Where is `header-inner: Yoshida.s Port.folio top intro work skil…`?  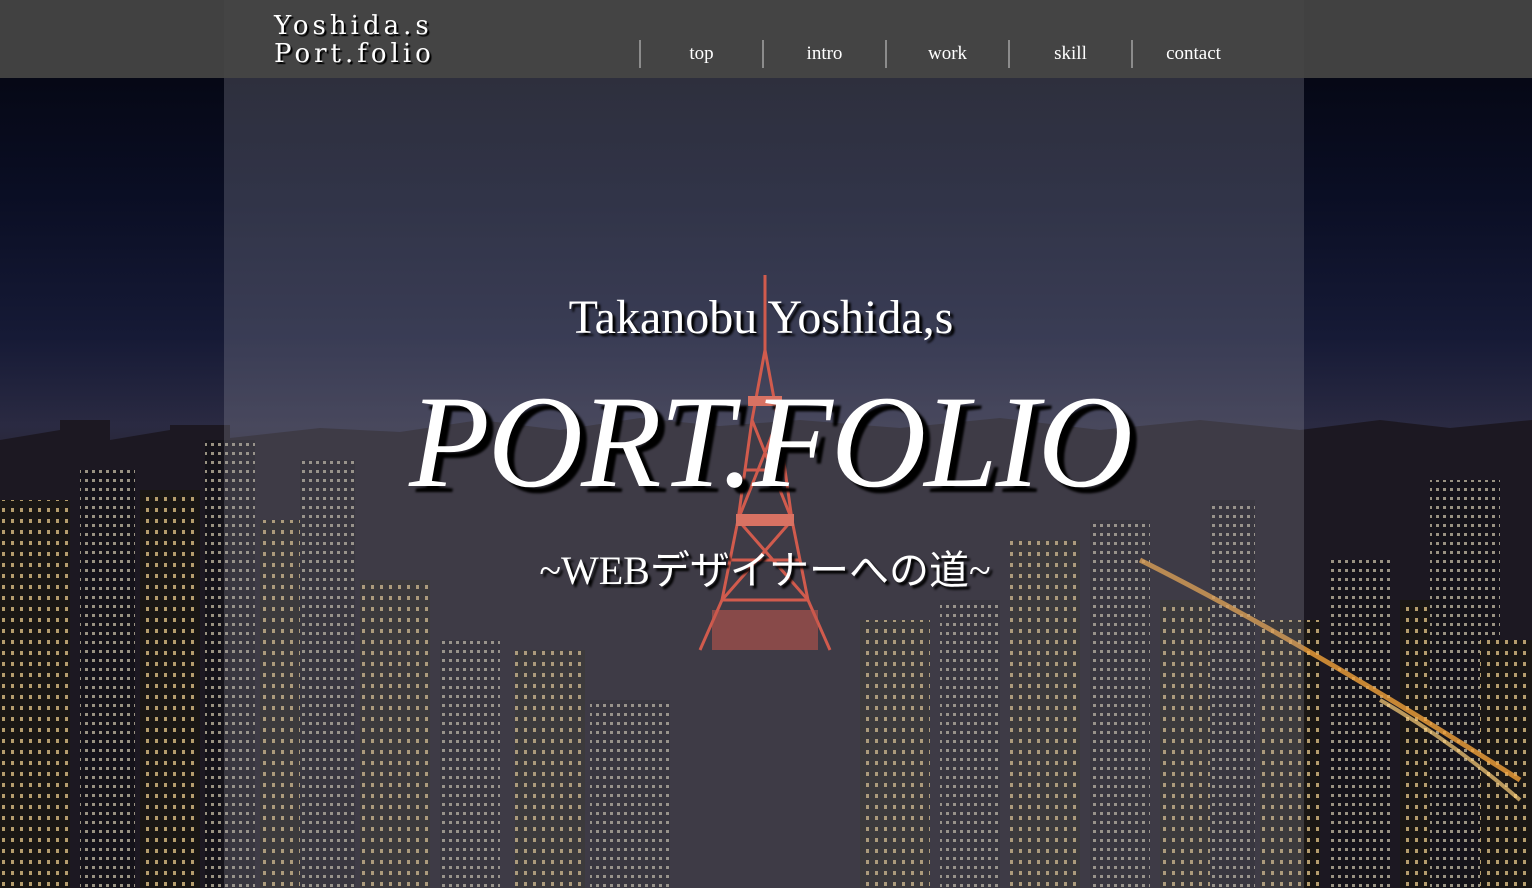 header-inner: Yoshida.s Port.folio top intro work skil… is located at coordinates (764, 39).